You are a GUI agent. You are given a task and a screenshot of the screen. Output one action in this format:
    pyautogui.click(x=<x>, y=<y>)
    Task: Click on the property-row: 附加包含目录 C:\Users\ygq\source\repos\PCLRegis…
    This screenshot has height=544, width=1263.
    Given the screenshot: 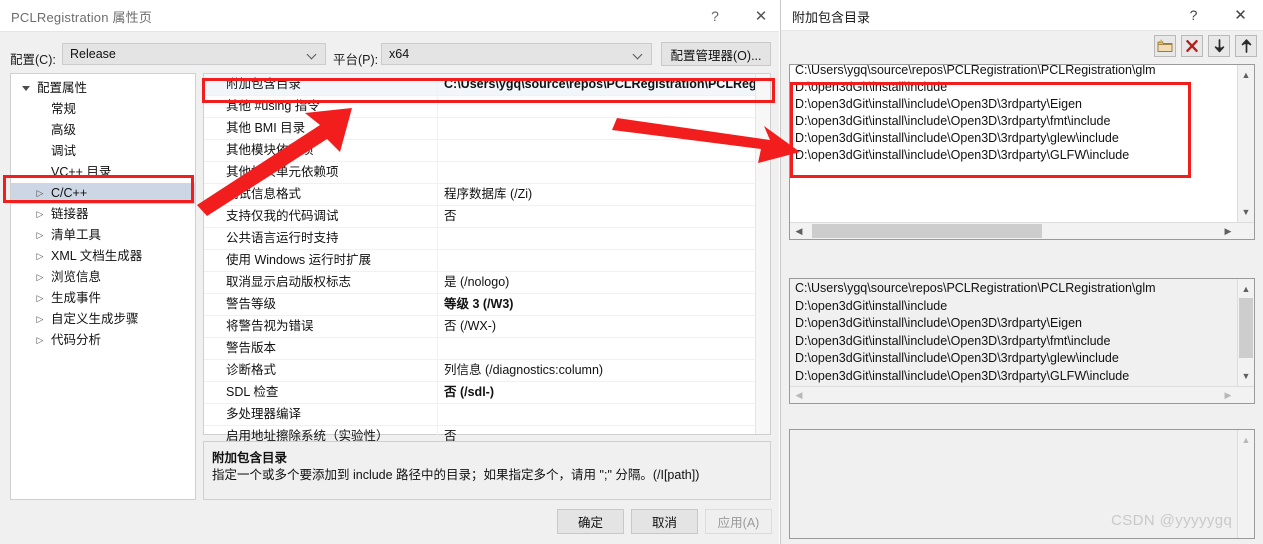 What is the action you would take?
    pyautogui.click(x=479, y=85)
    